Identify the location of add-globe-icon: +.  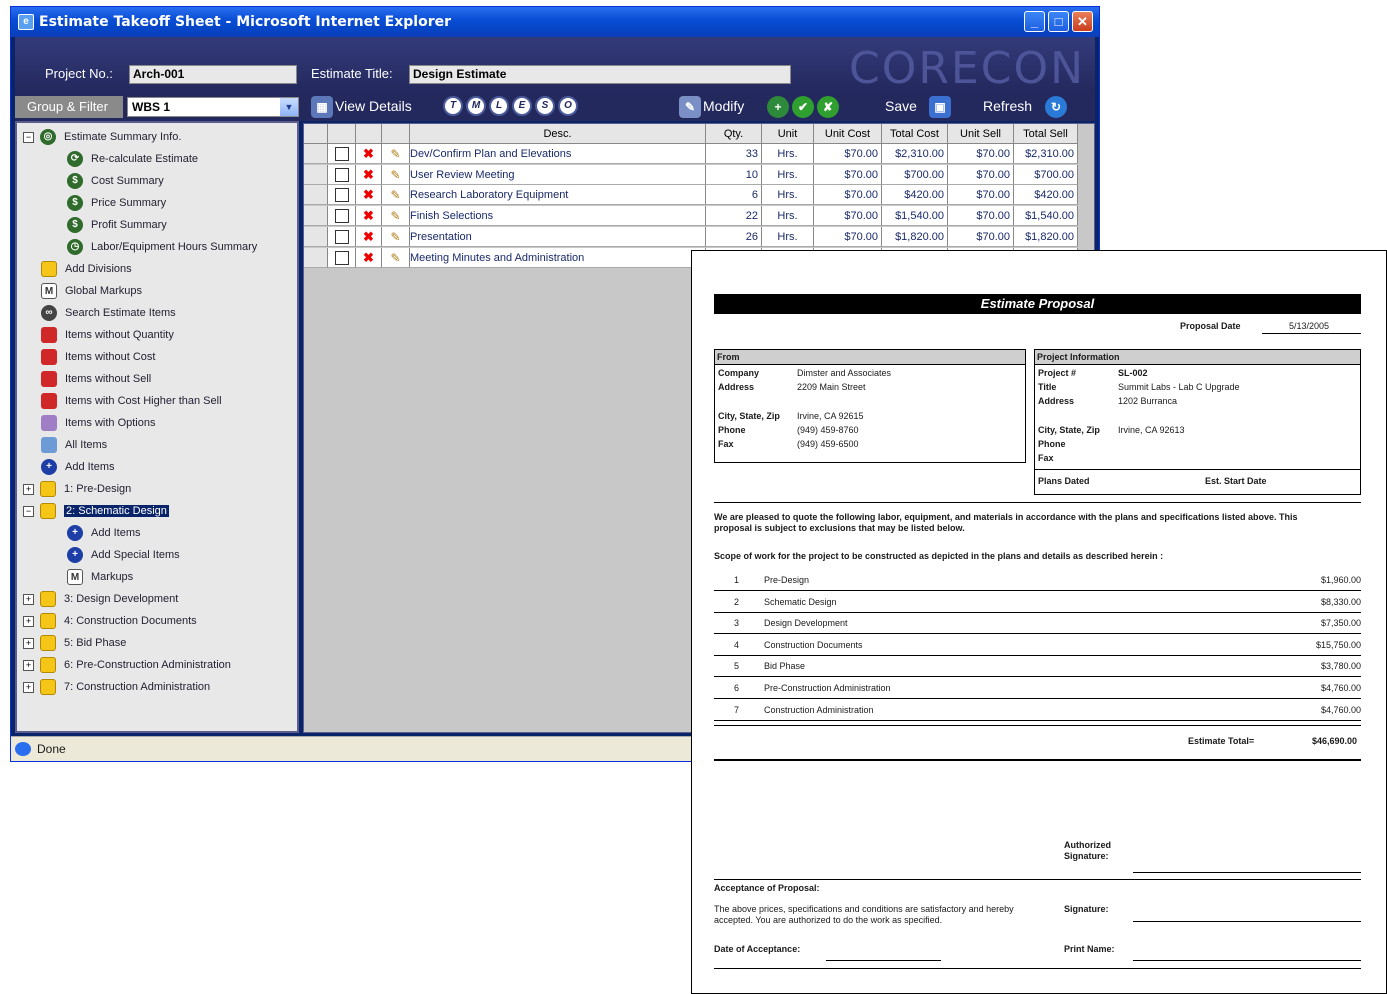
(778, 107).